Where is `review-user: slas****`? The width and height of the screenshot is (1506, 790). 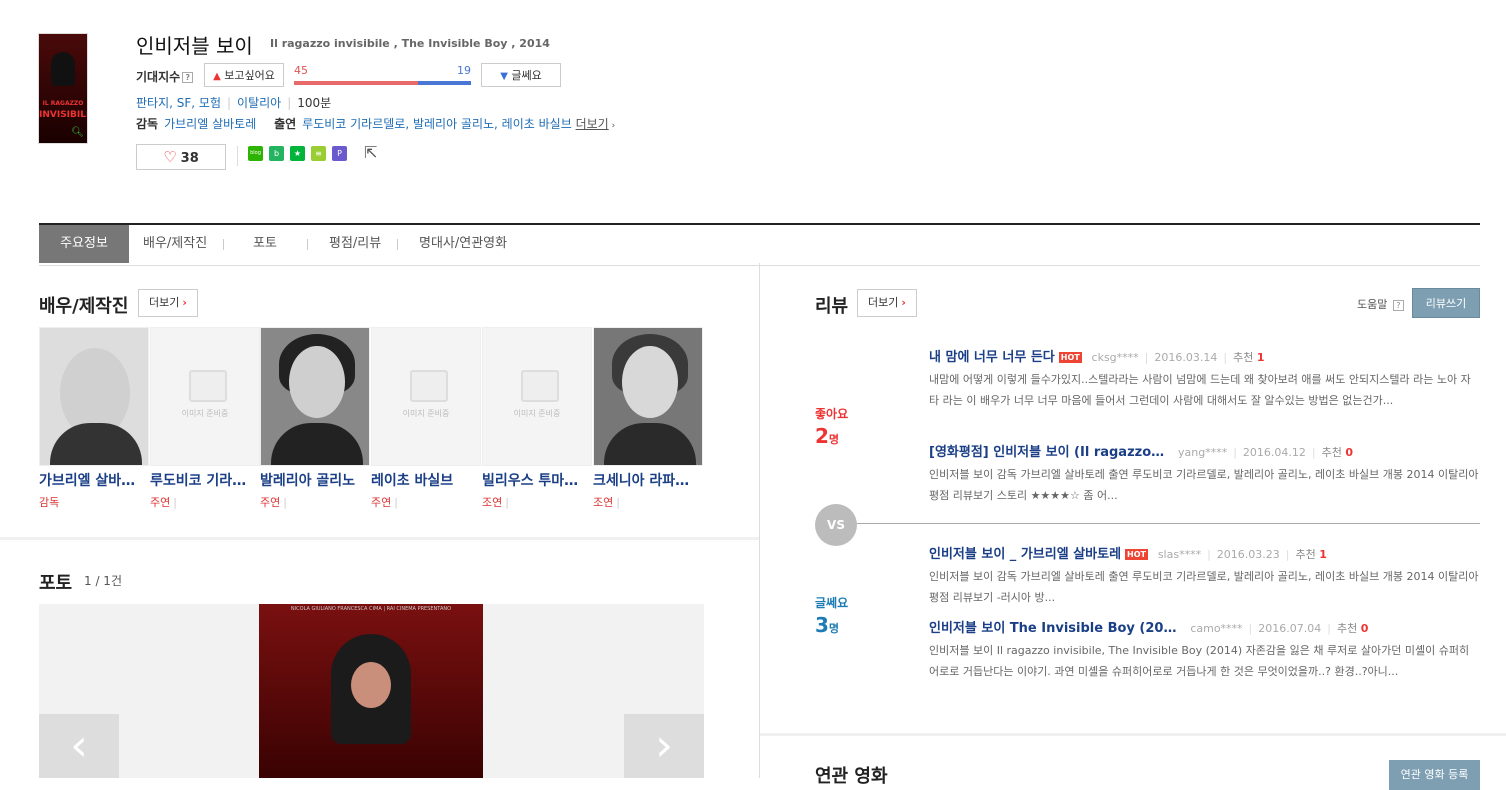 review-user: slas**** is located at coordinates (1179, 554).